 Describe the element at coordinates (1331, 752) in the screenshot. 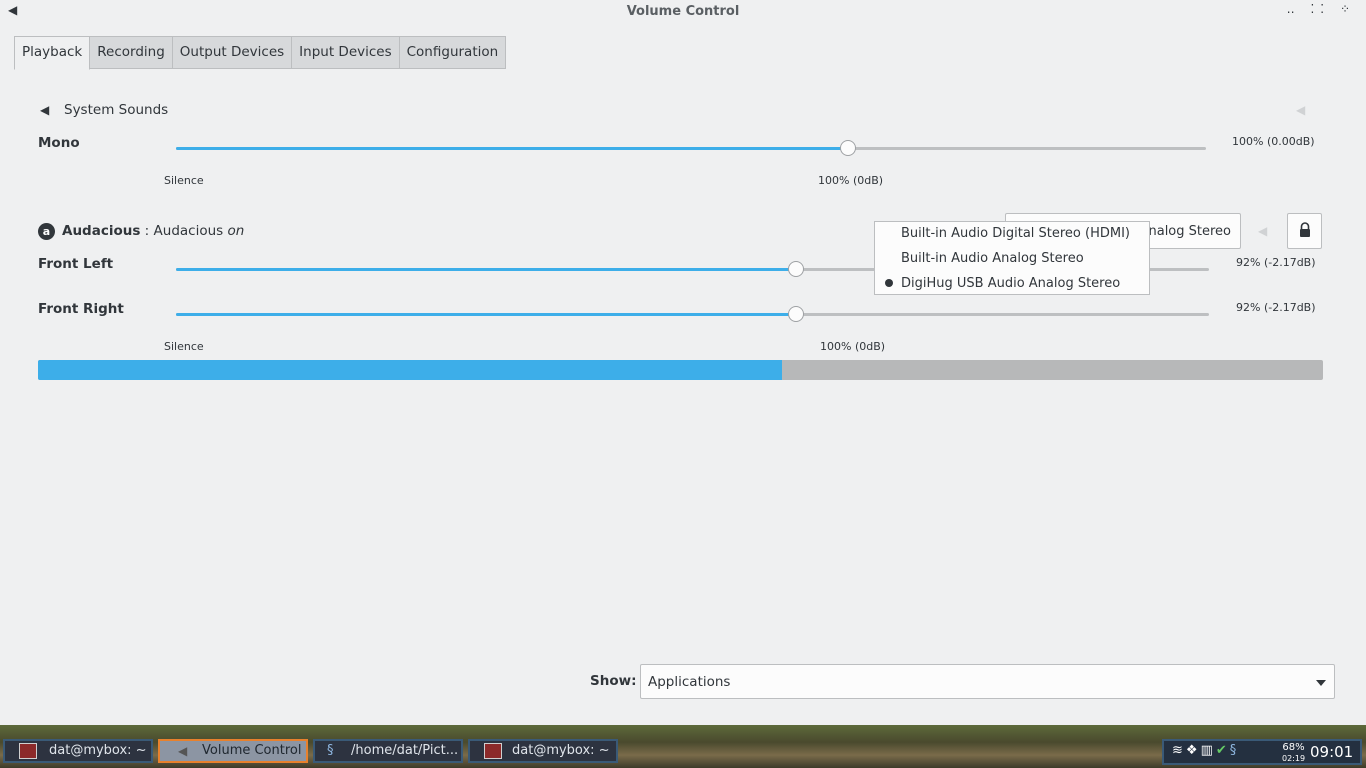

I see `clock: 09:01` at that location.